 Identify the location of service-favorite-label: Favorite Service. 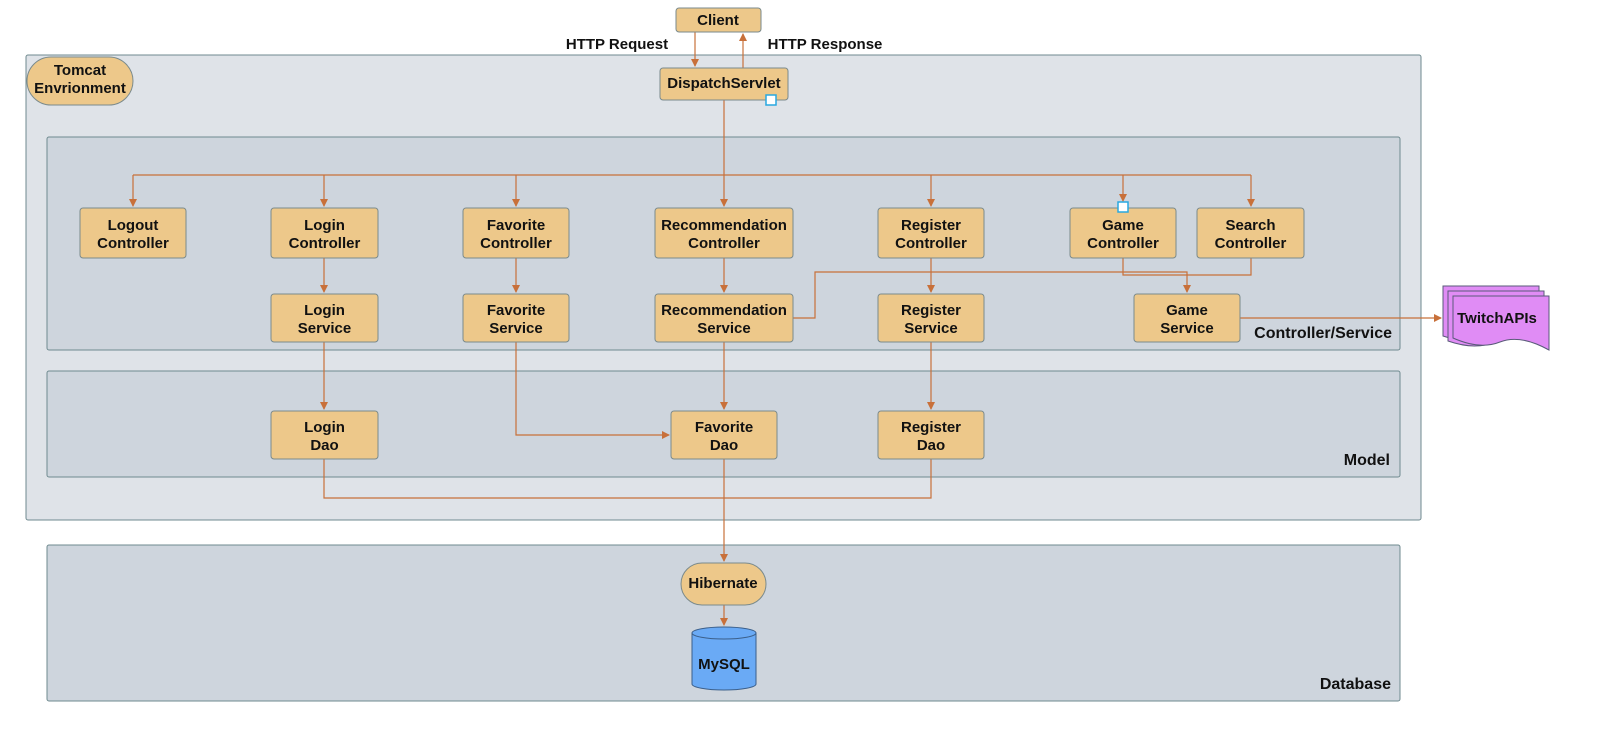
(516, 319).